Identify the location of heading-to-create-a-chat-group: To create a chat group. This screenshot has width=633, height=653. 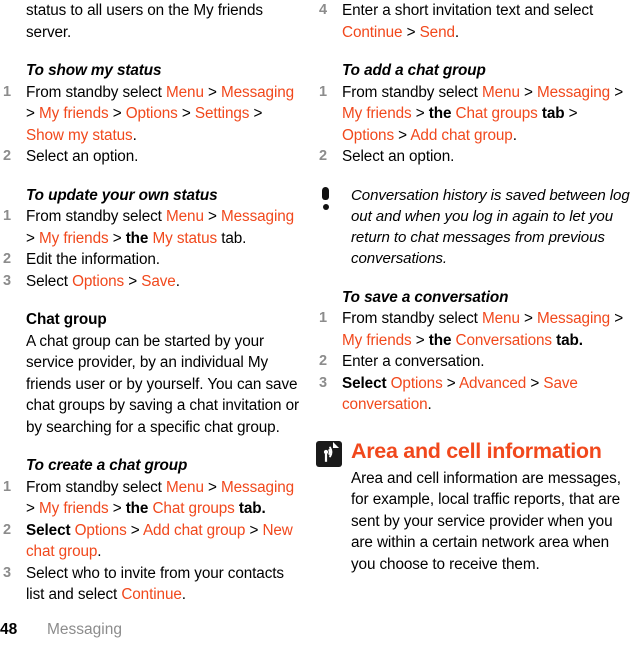
(107, 465).